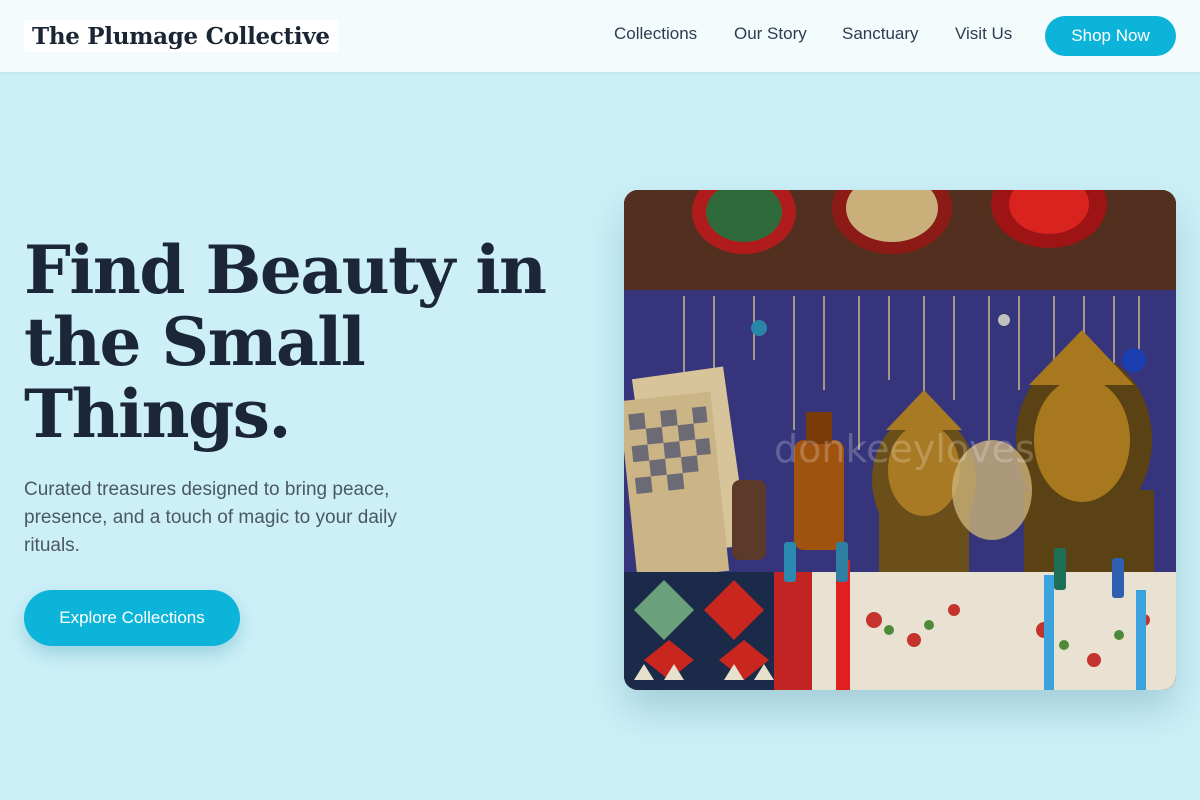 This screenshot has width=1200, height=800. I want to click on brand-logo: The Plumage Collective, so click(181, 36).